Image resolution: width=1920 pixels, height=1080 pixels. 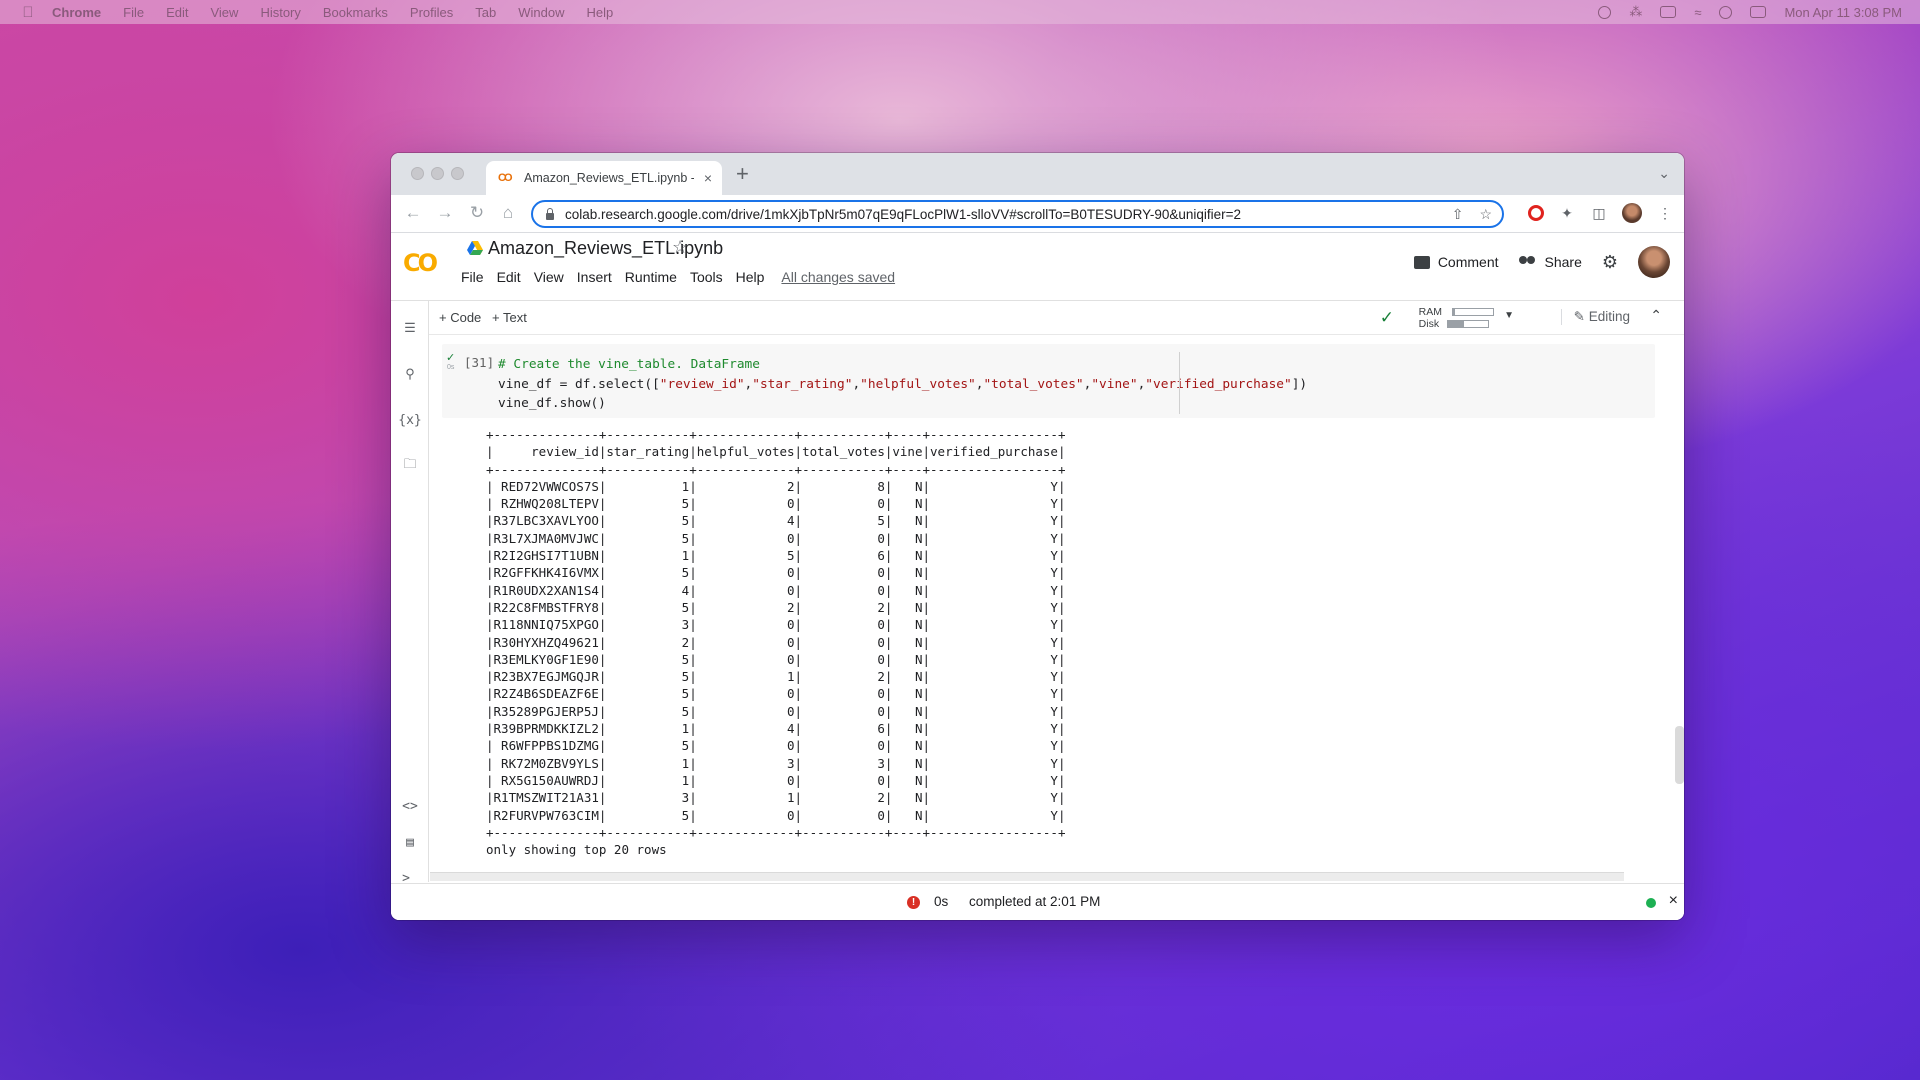 I want to click on runtime-dropdown-caret-icon: ▼, so click(x=1509, y=315).